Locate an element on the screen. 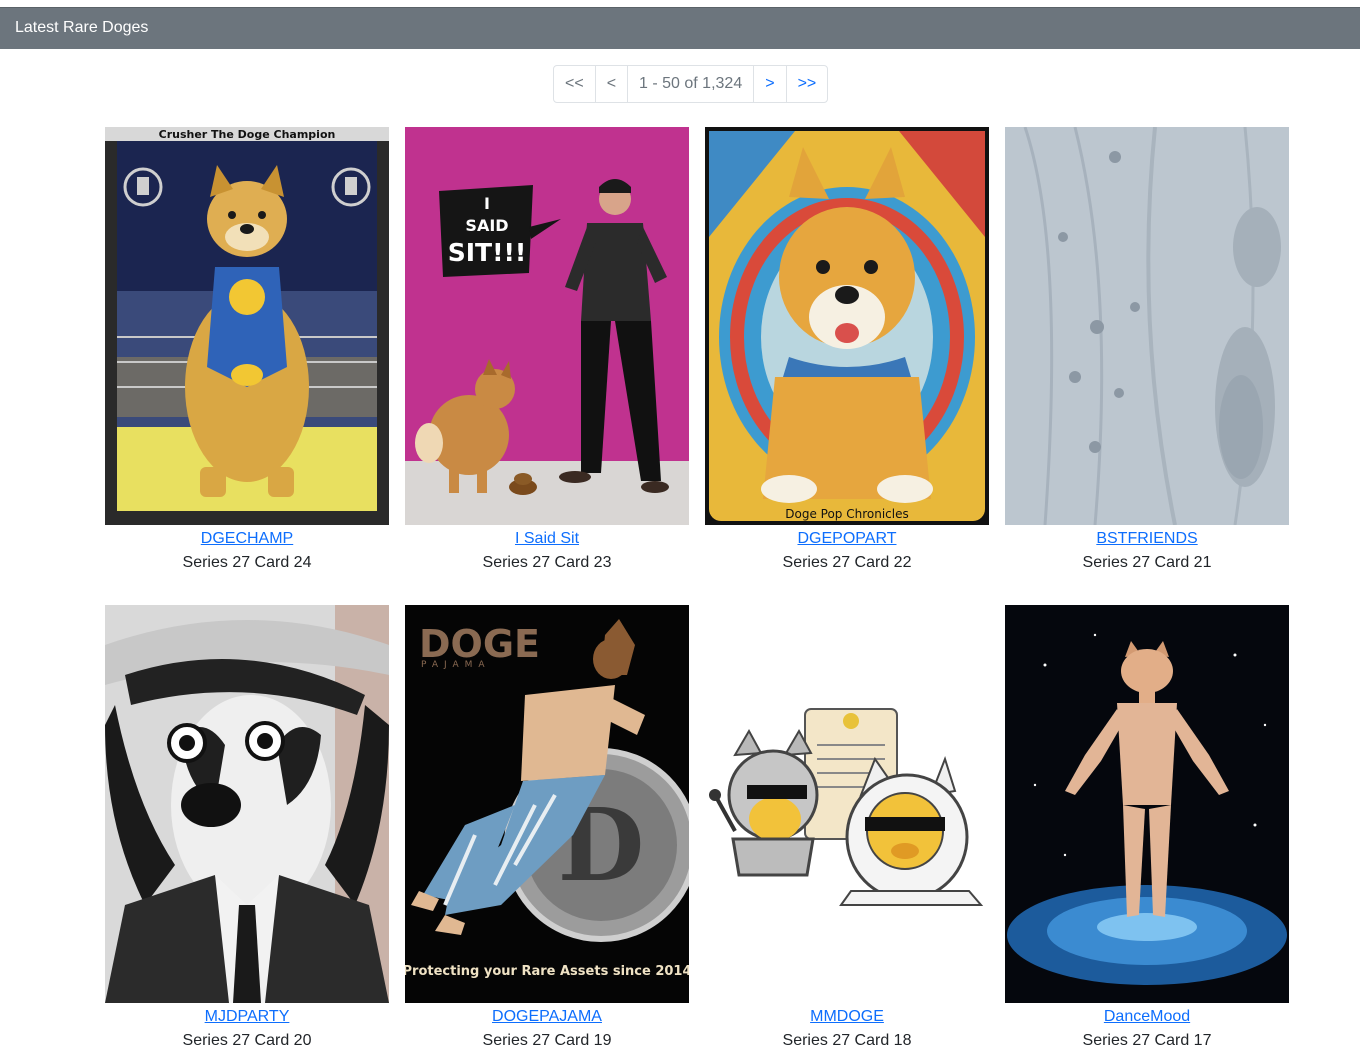 The height and width of the screenshot is (1055, 1360). dgechamp-caption: Crusher The Doge Champion is located at coordinates (247, 134).